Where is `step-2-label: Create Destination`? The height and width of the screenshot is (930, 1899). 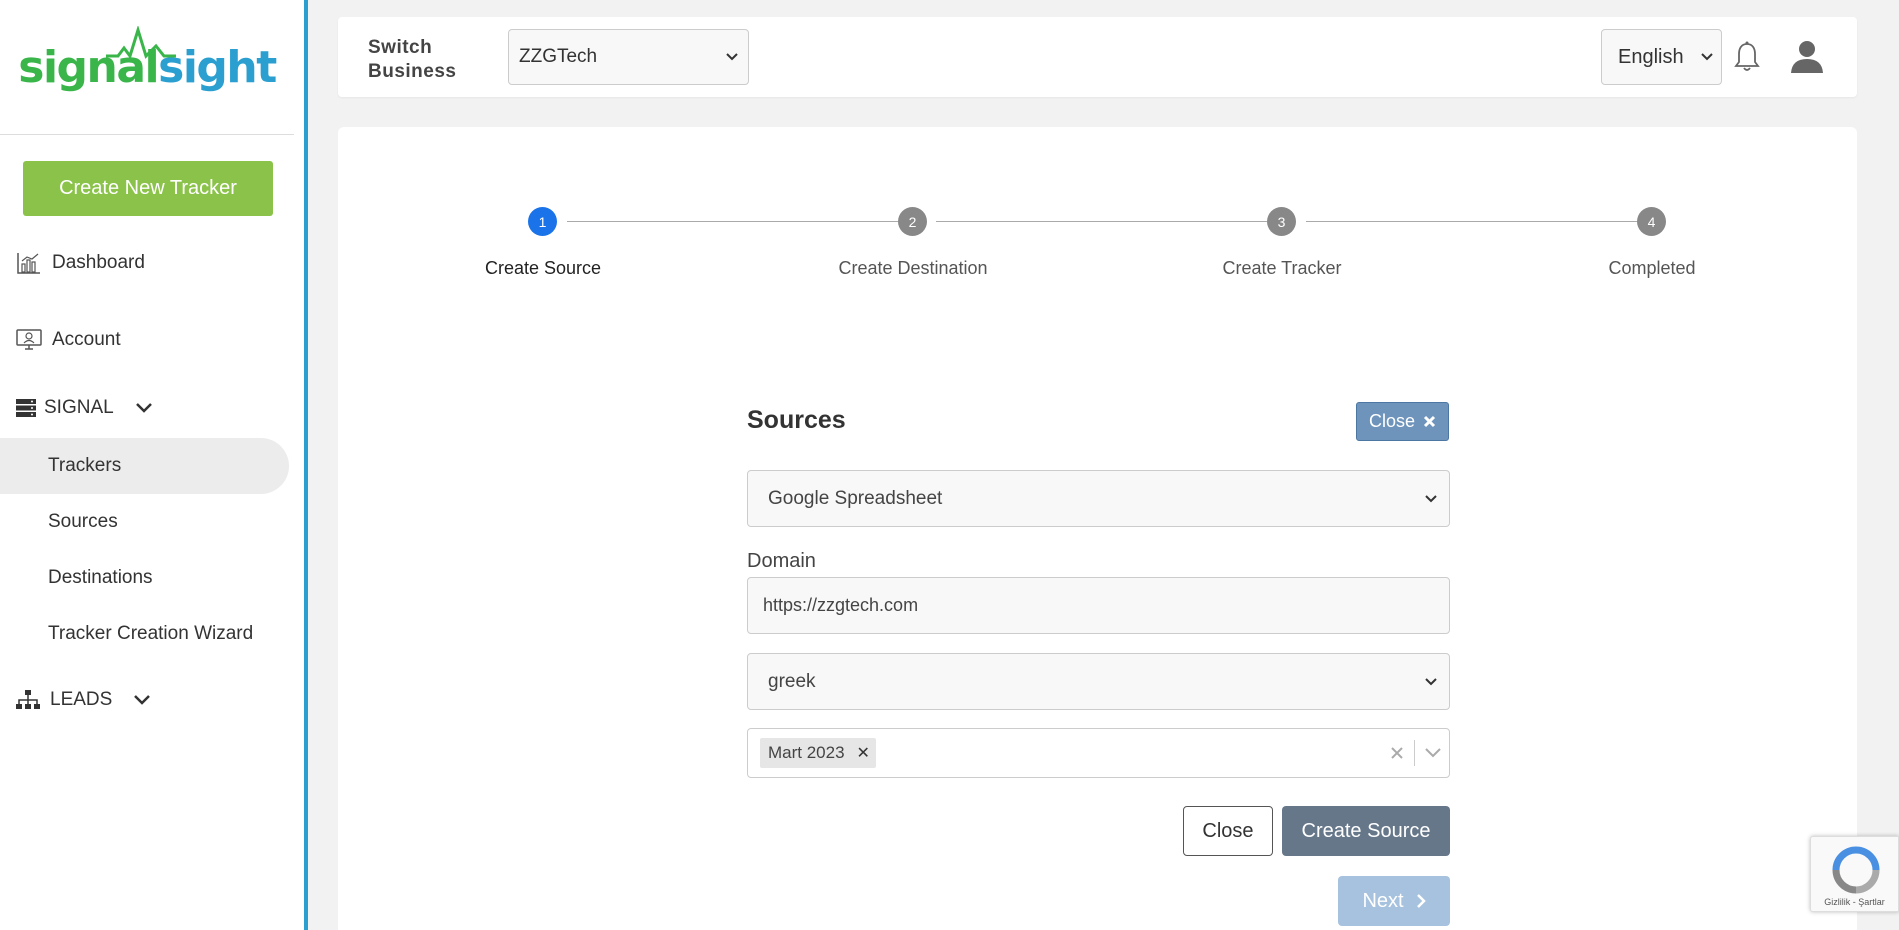
step-2-label: Create Destination is located at coordinates (913, 268).